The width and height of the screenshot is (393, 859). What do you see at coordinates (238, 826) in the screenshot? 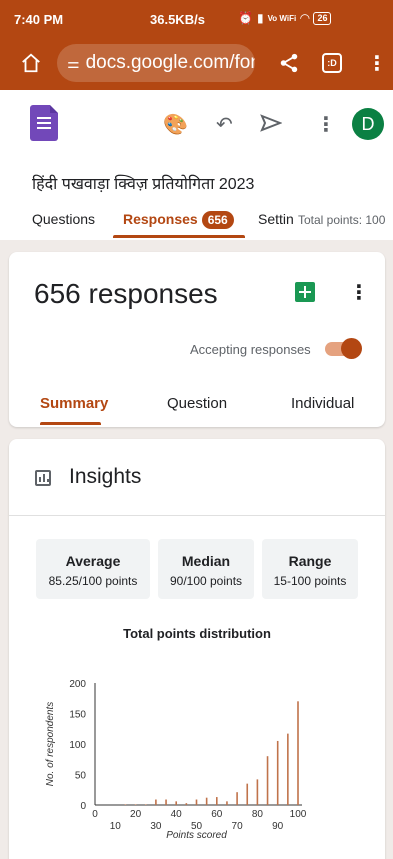
I see `x-tick-label: 70` at bounding box center [238, 826].